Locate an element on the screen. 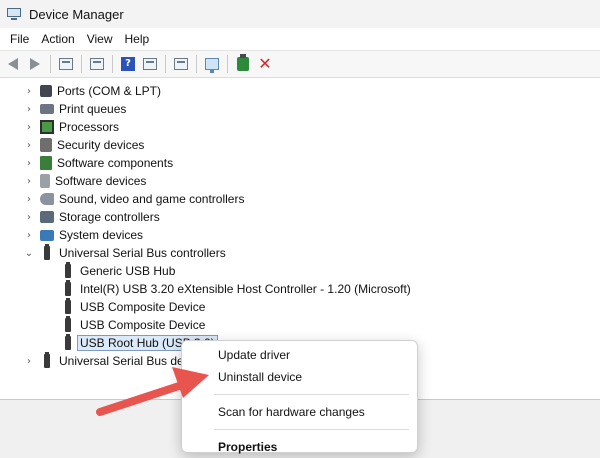  tree-category-label: System devices is located at coordinates (101, 235).